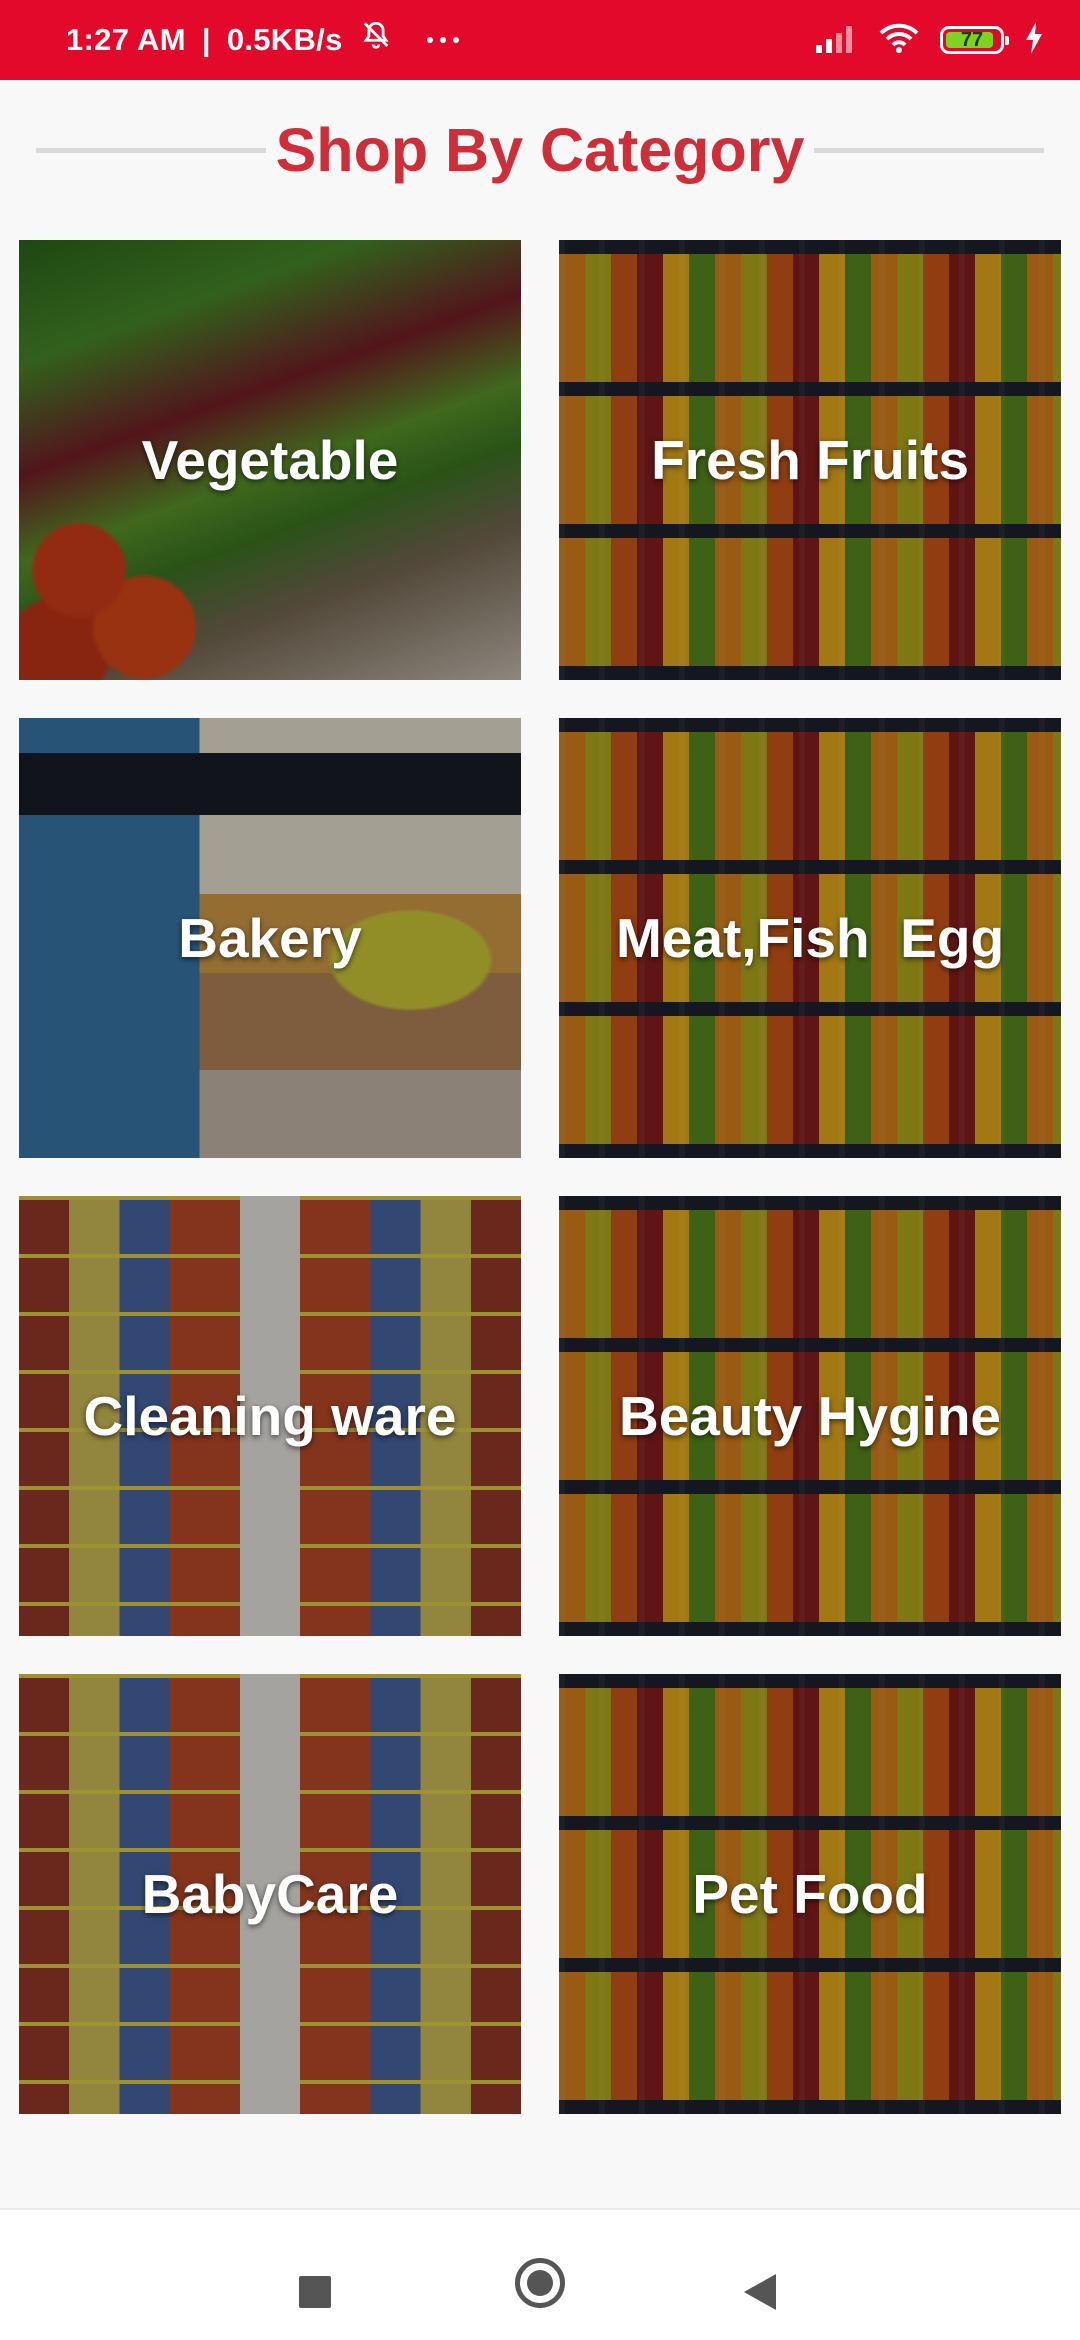 This screenshot has height=2340, width=1080. I want to click on heading-divider-left, so click(151, 150).